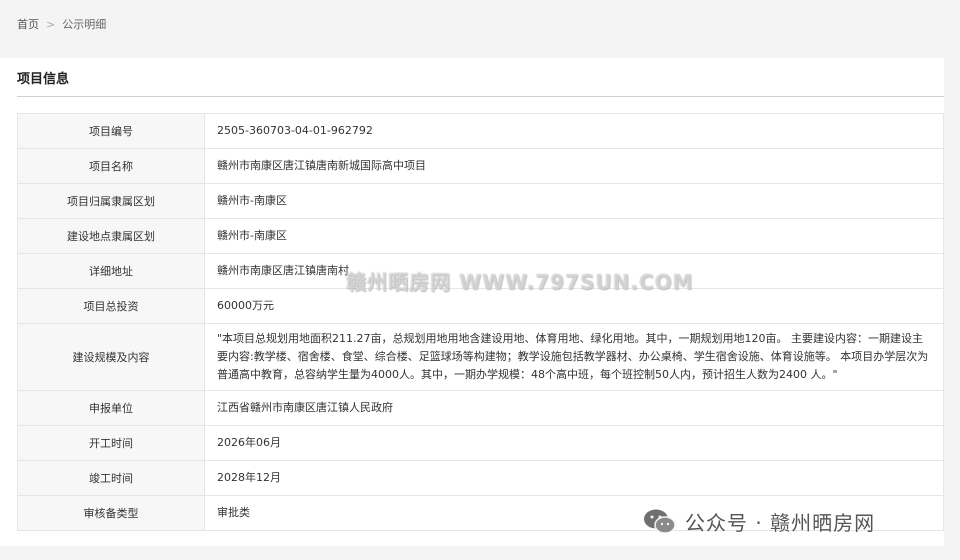  Describe the element at coordinates (111, 443) in the screenshot. I see `row-label-start-date: 开工时间` at that location.